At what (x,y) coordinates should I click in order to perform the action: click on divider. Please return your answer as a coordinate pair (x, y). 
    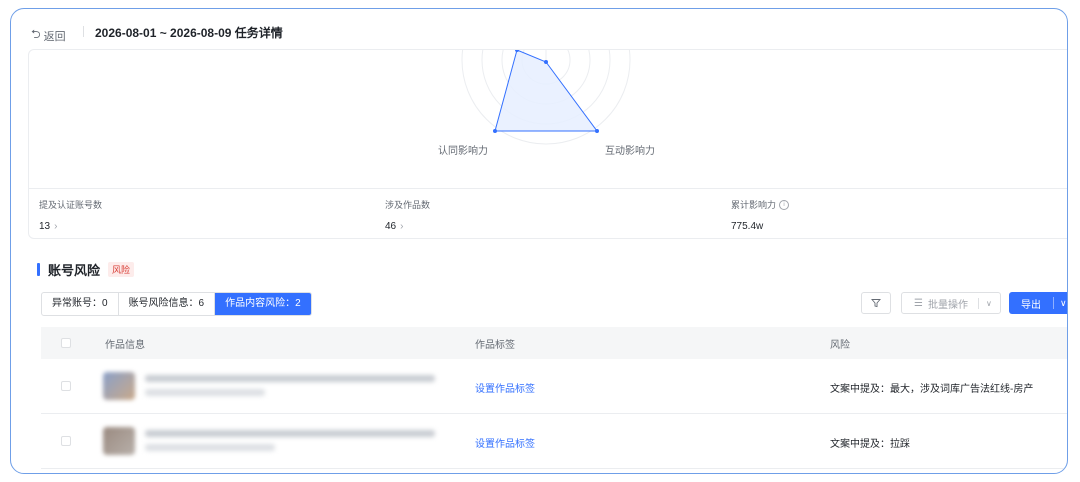
    Looking at the image, I should click on (83, 31).